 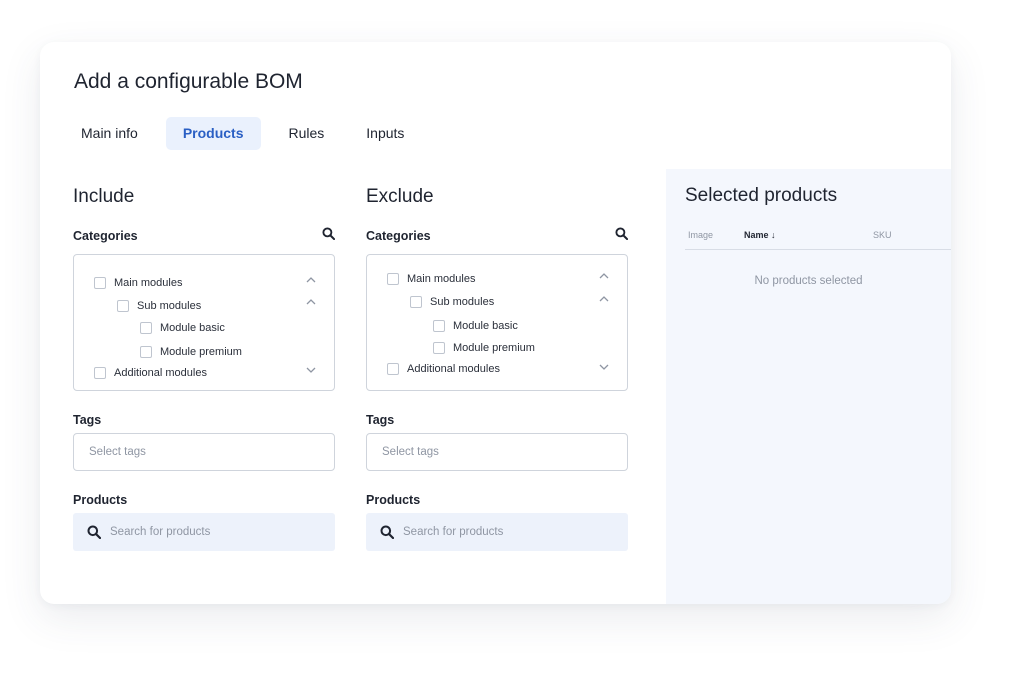 I want to click on exclude-tags-select: Select tags, so click(x=497, y=452).